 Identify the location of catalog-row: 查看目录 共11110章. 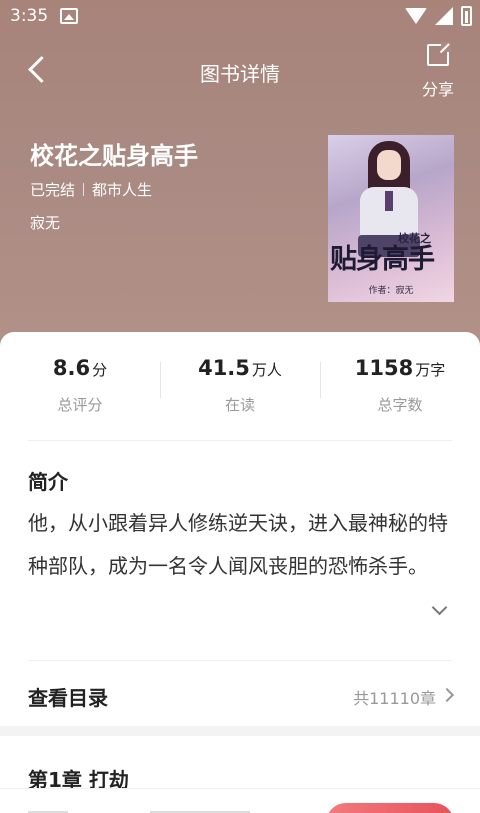
(240, 698).